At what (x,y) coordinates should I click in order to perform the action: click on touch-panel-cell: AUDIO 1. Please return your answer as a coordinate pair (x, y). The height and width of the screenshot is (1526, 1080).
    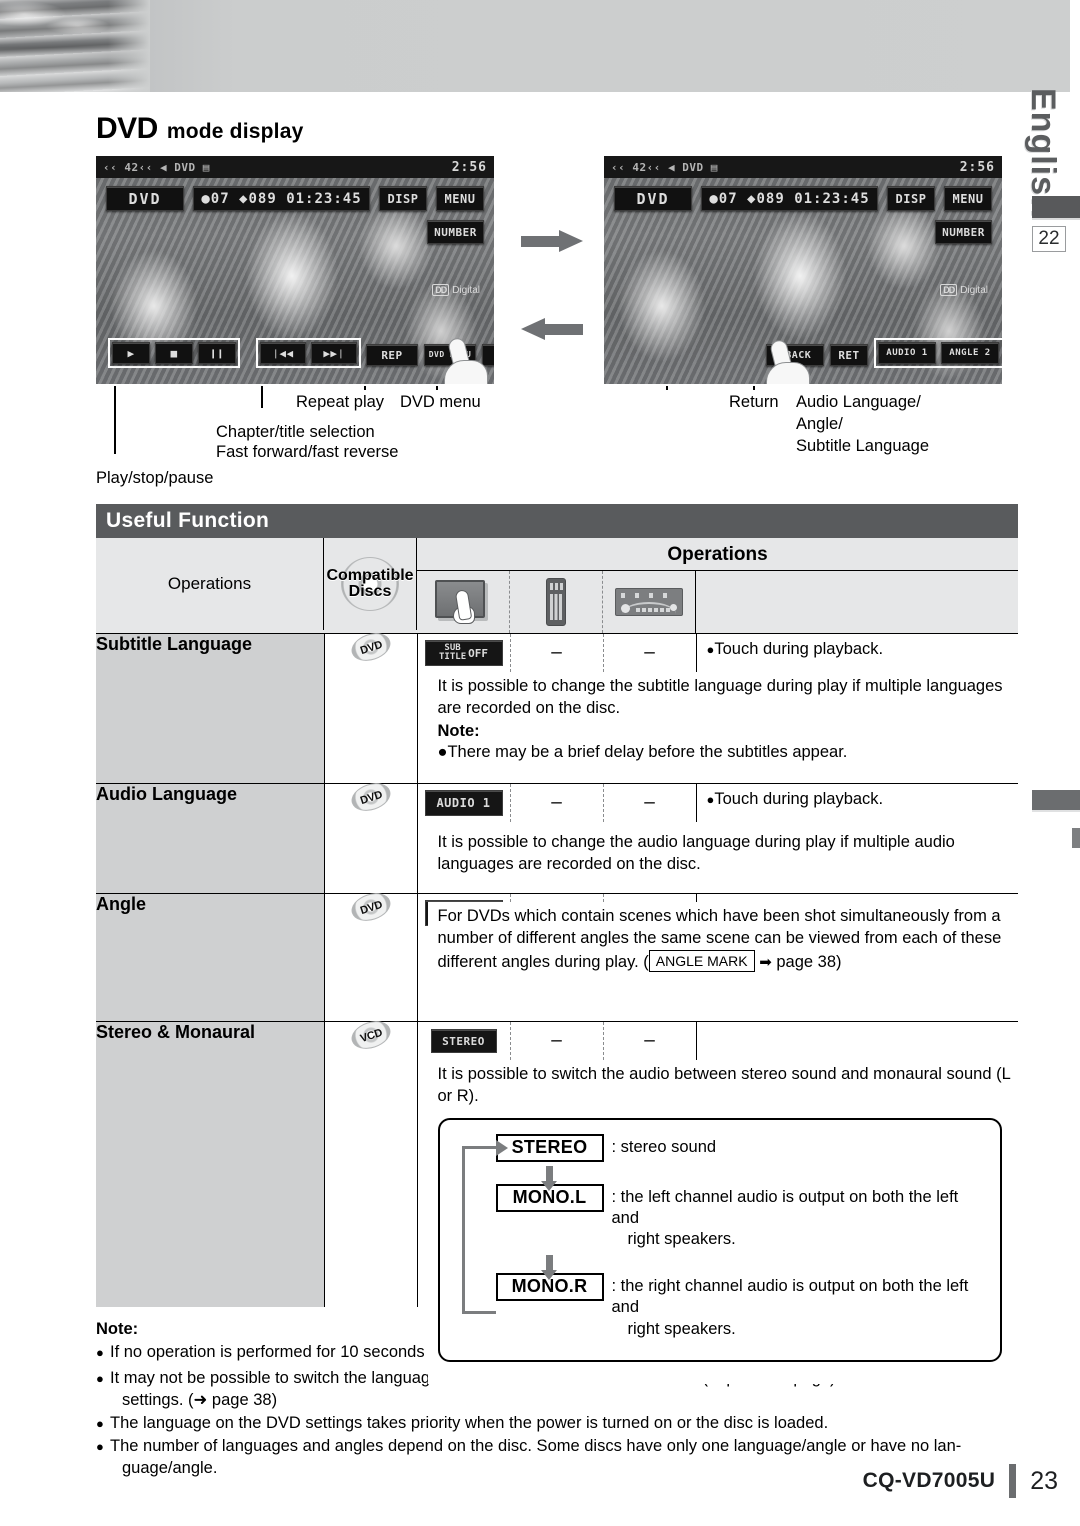
    Looking at the image, I should click on (464, 803).